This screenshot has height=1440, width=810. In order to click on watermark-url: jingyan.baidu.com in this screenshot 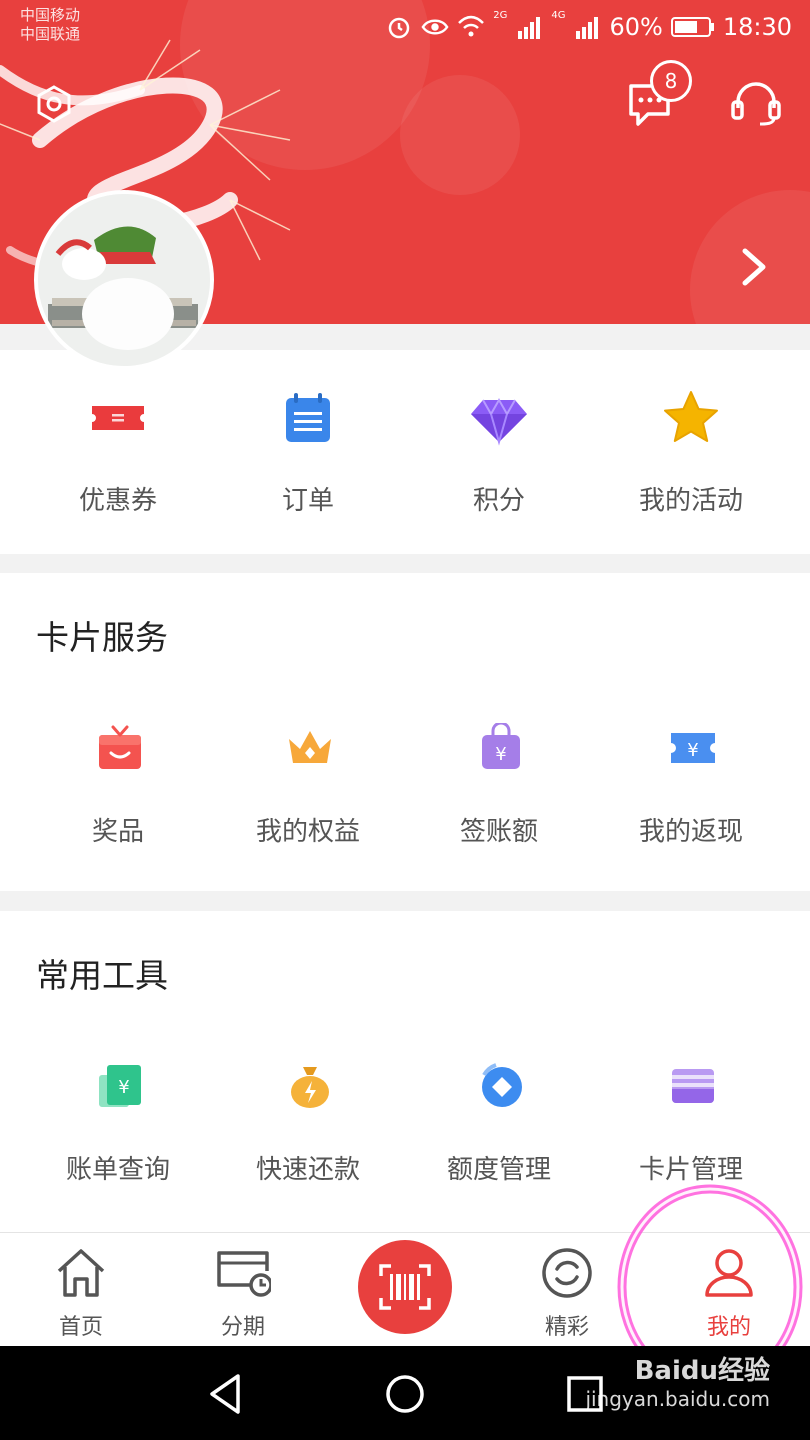, I will do `click(677, 1399)`.